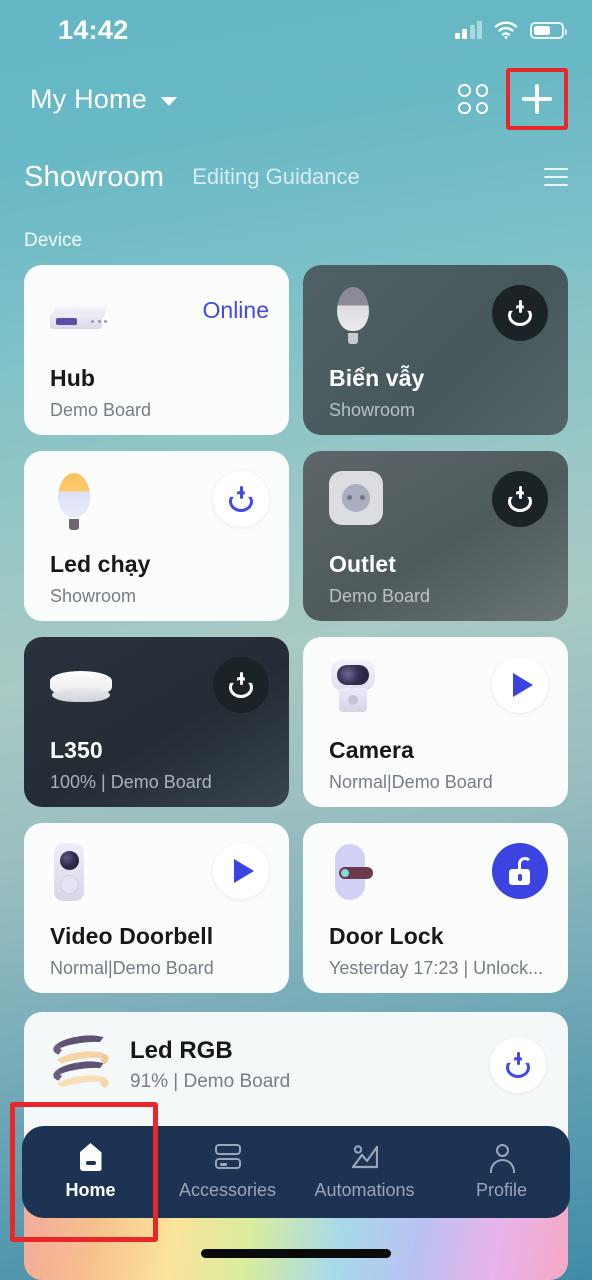  Describe the element at coordinates (501, 1190) in the screenshot. I see `nav-label: Profile` at that location.